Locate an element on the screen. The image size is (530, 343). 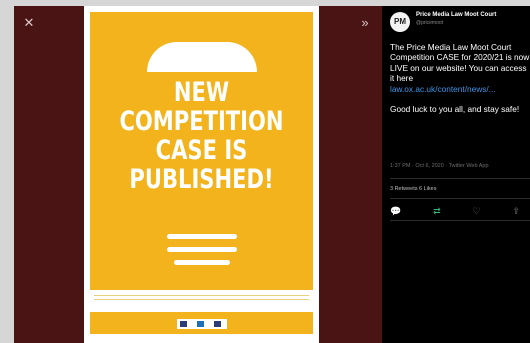
lightbulb-dome-shape is located at coordinates (202, 57).